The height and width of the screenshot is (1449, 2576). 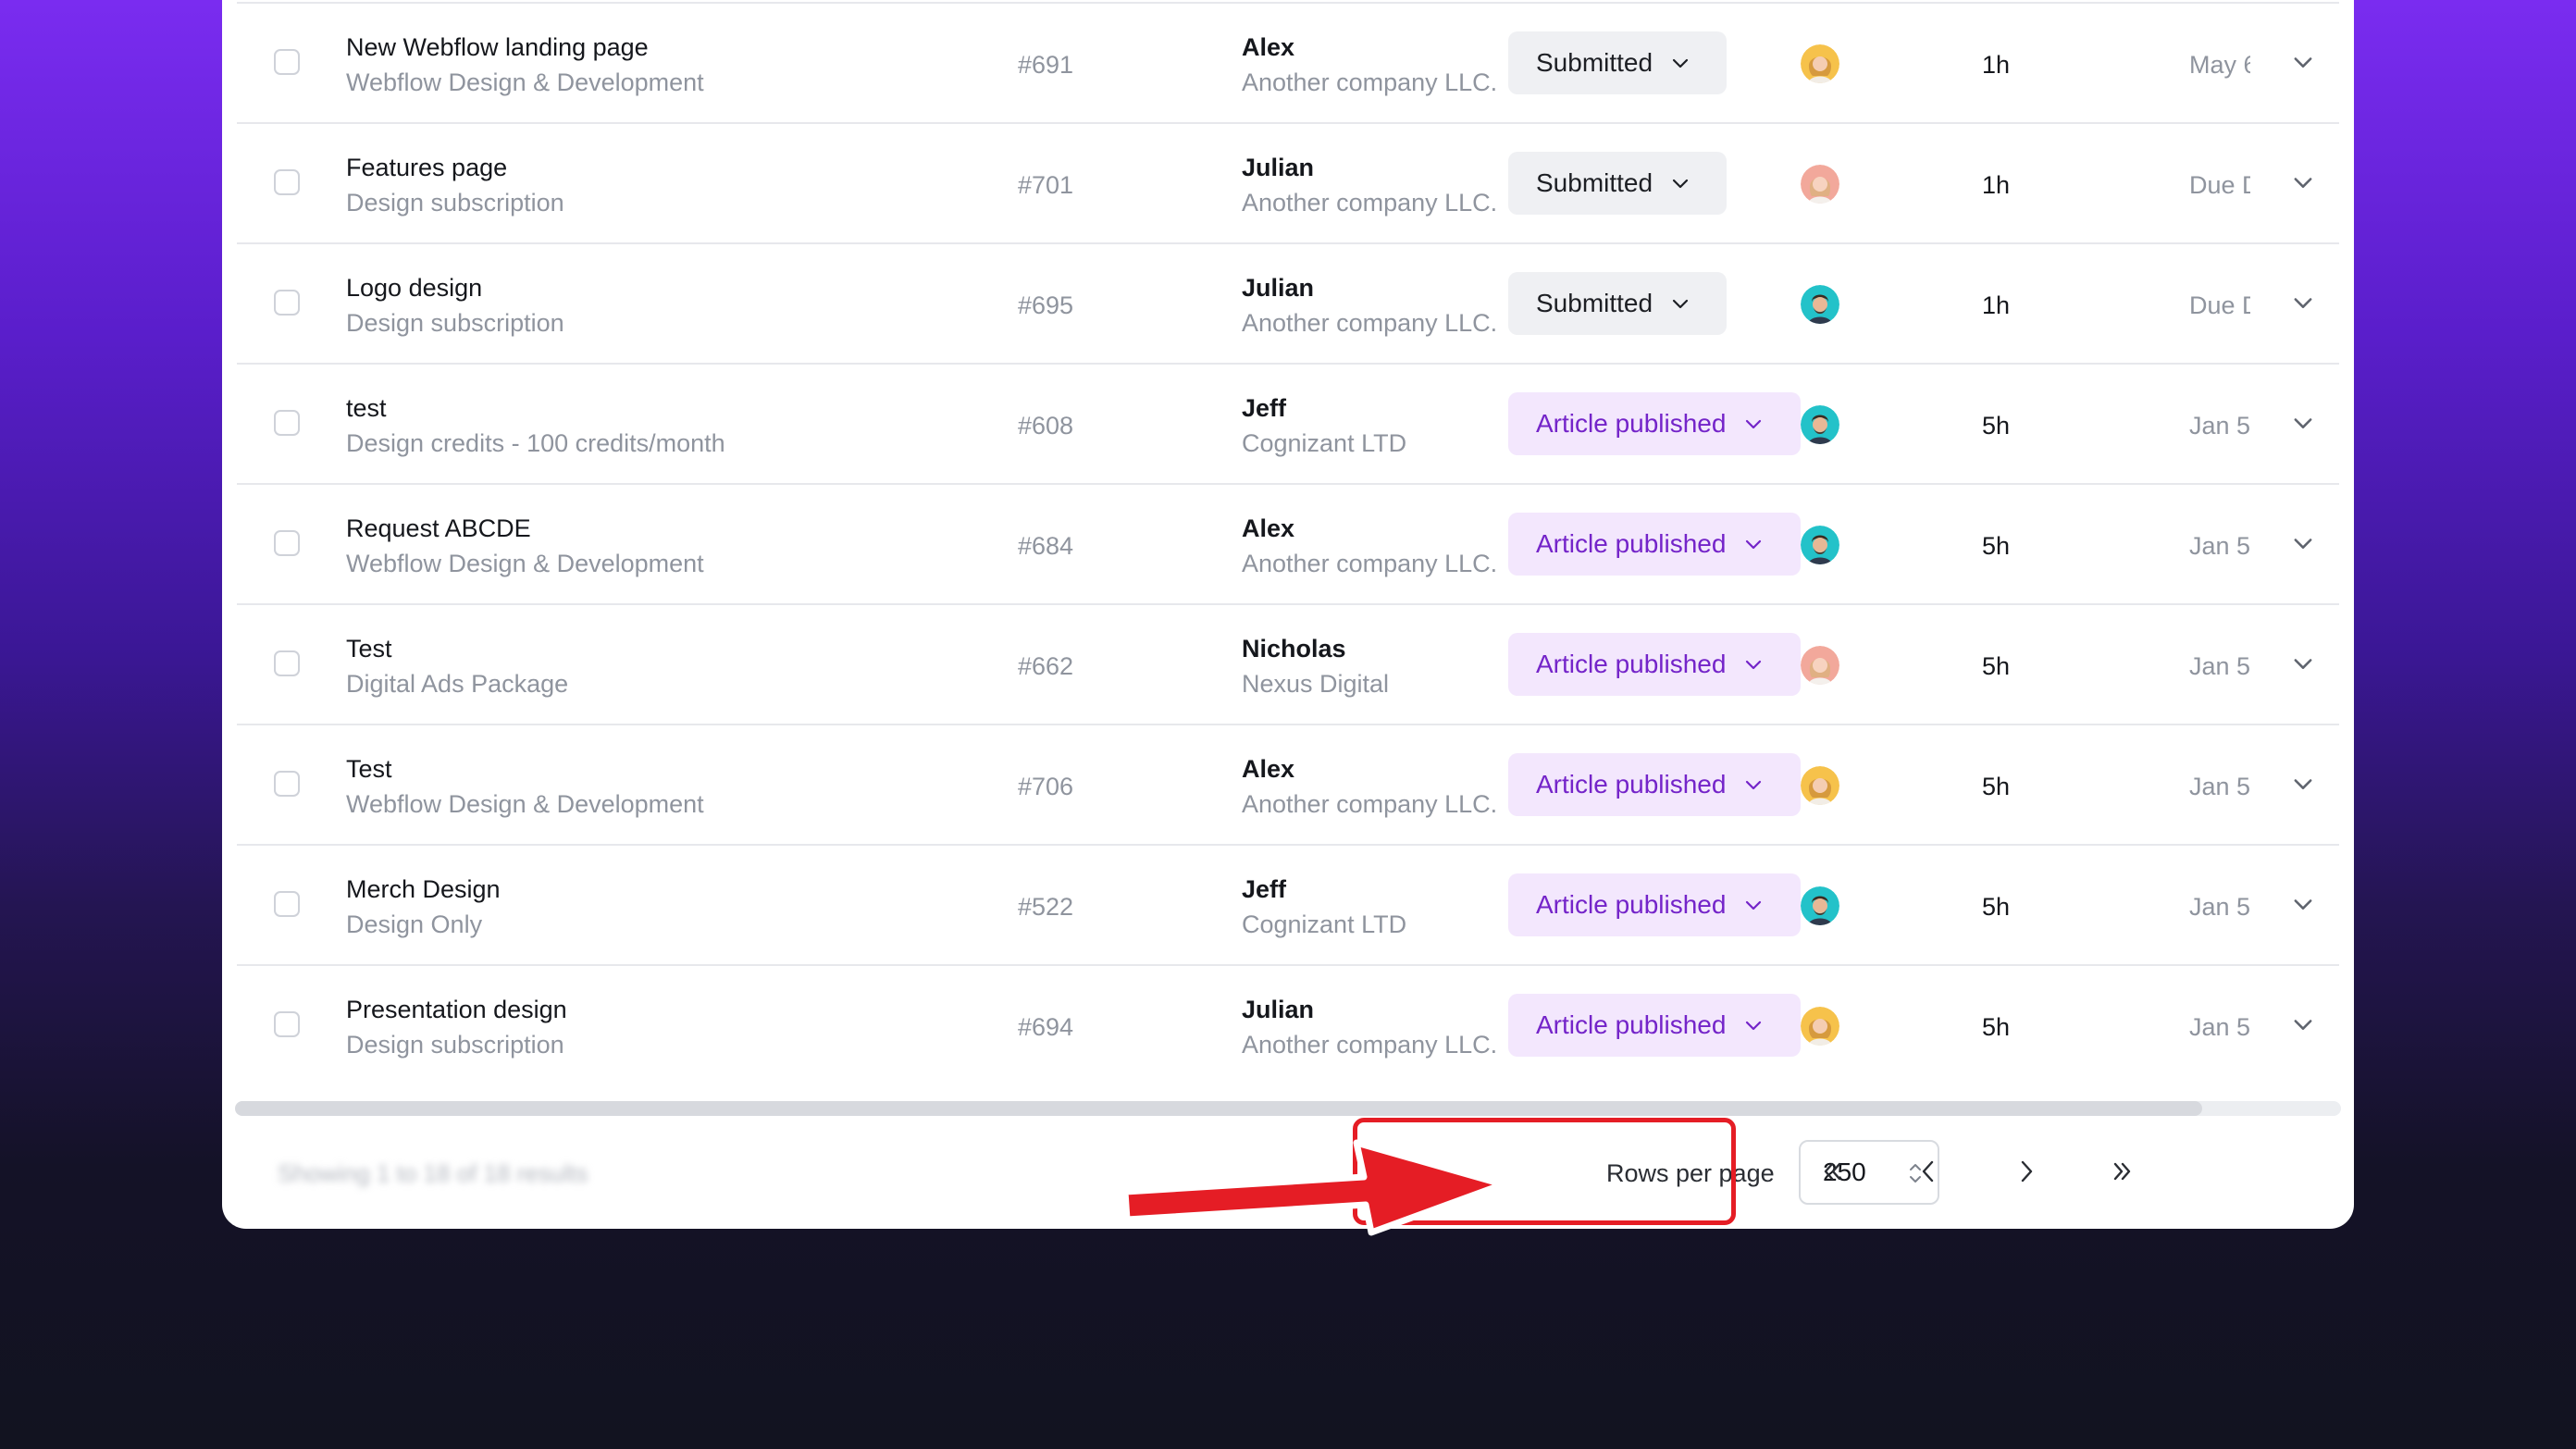 I want to click on request-number: #684, so click(x=1046, y=546).